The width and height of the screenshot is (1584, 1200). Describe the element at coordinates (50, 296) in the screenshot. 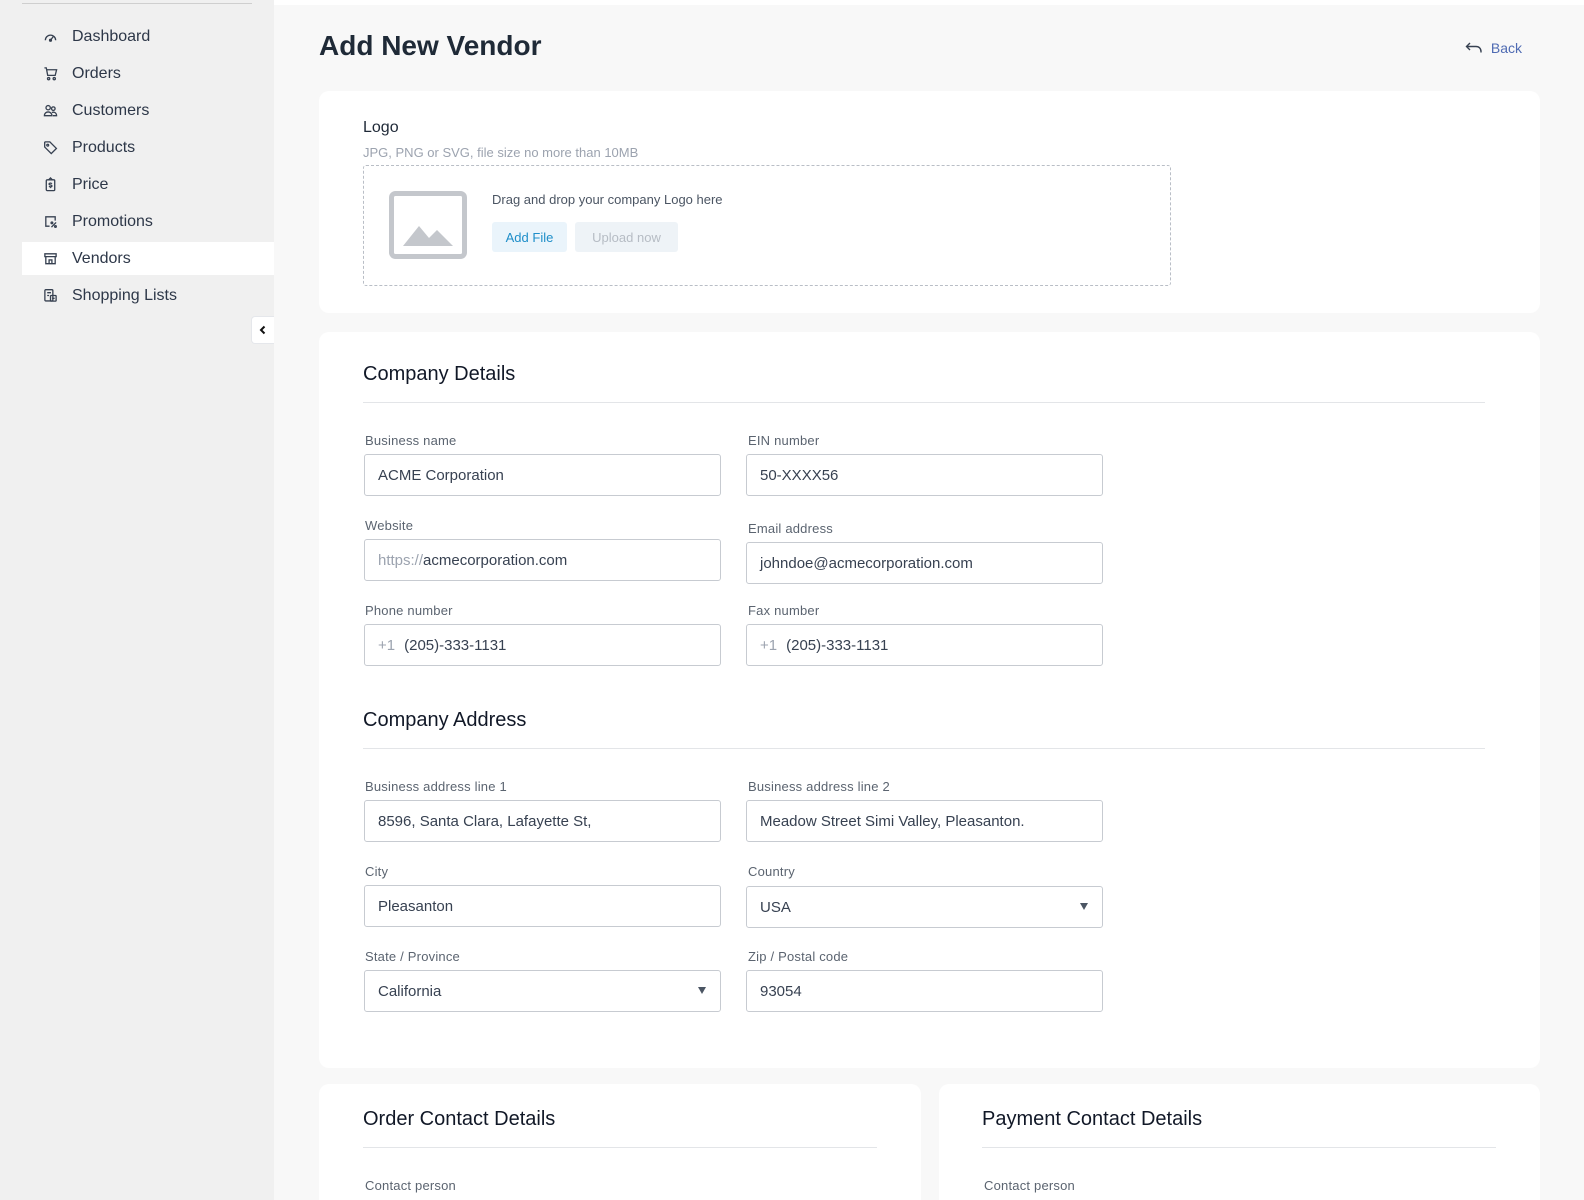

I see `list-icon` at that location.